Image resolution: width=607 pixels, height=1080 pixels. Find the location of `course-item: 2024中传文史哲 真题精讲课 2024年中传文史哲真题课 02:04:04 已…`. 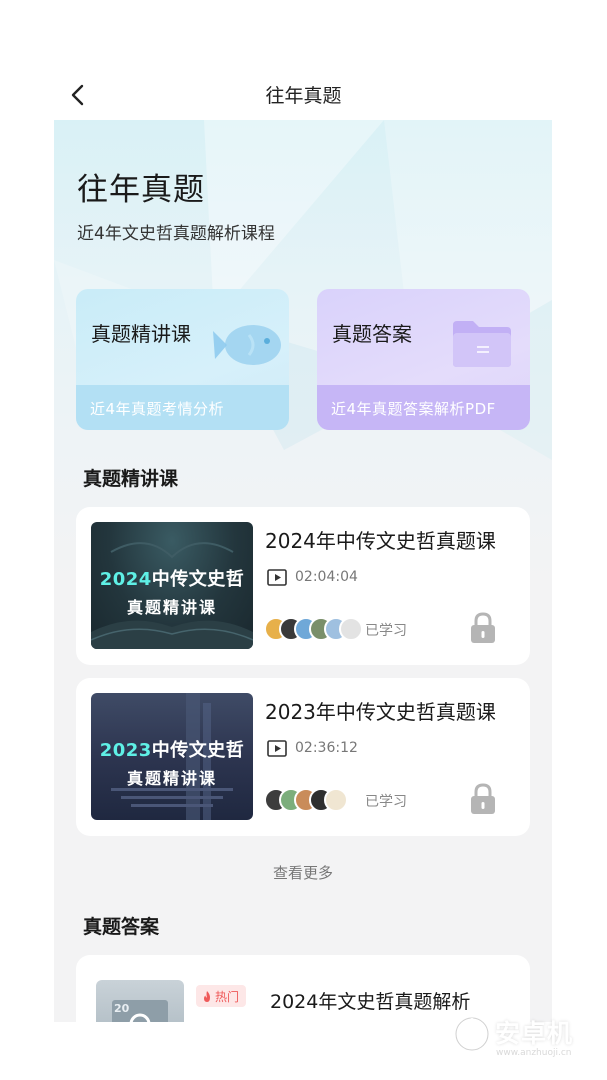

course-item: 2024中传文史哲 真题精讲课 2024年中传文史哲真题课 02:04:04 已… is located at coordinates (303, 586).